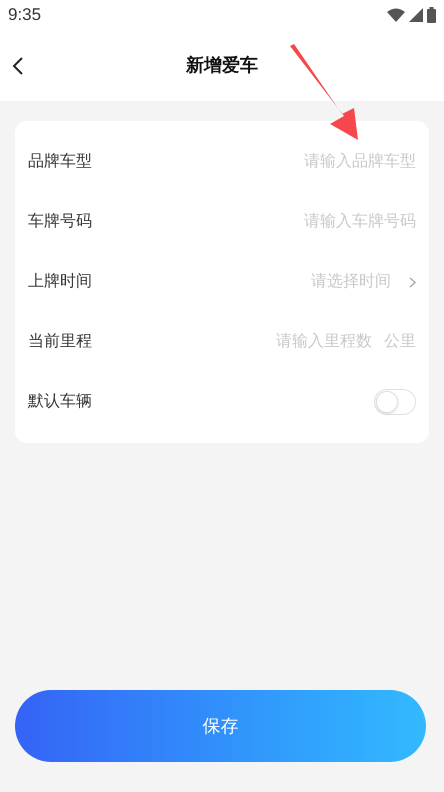 The image size is (444, 792). What do you see at coordinates (416, 15) in the screenshot?
I see `signal-icon` at bounding box center [416, 15].